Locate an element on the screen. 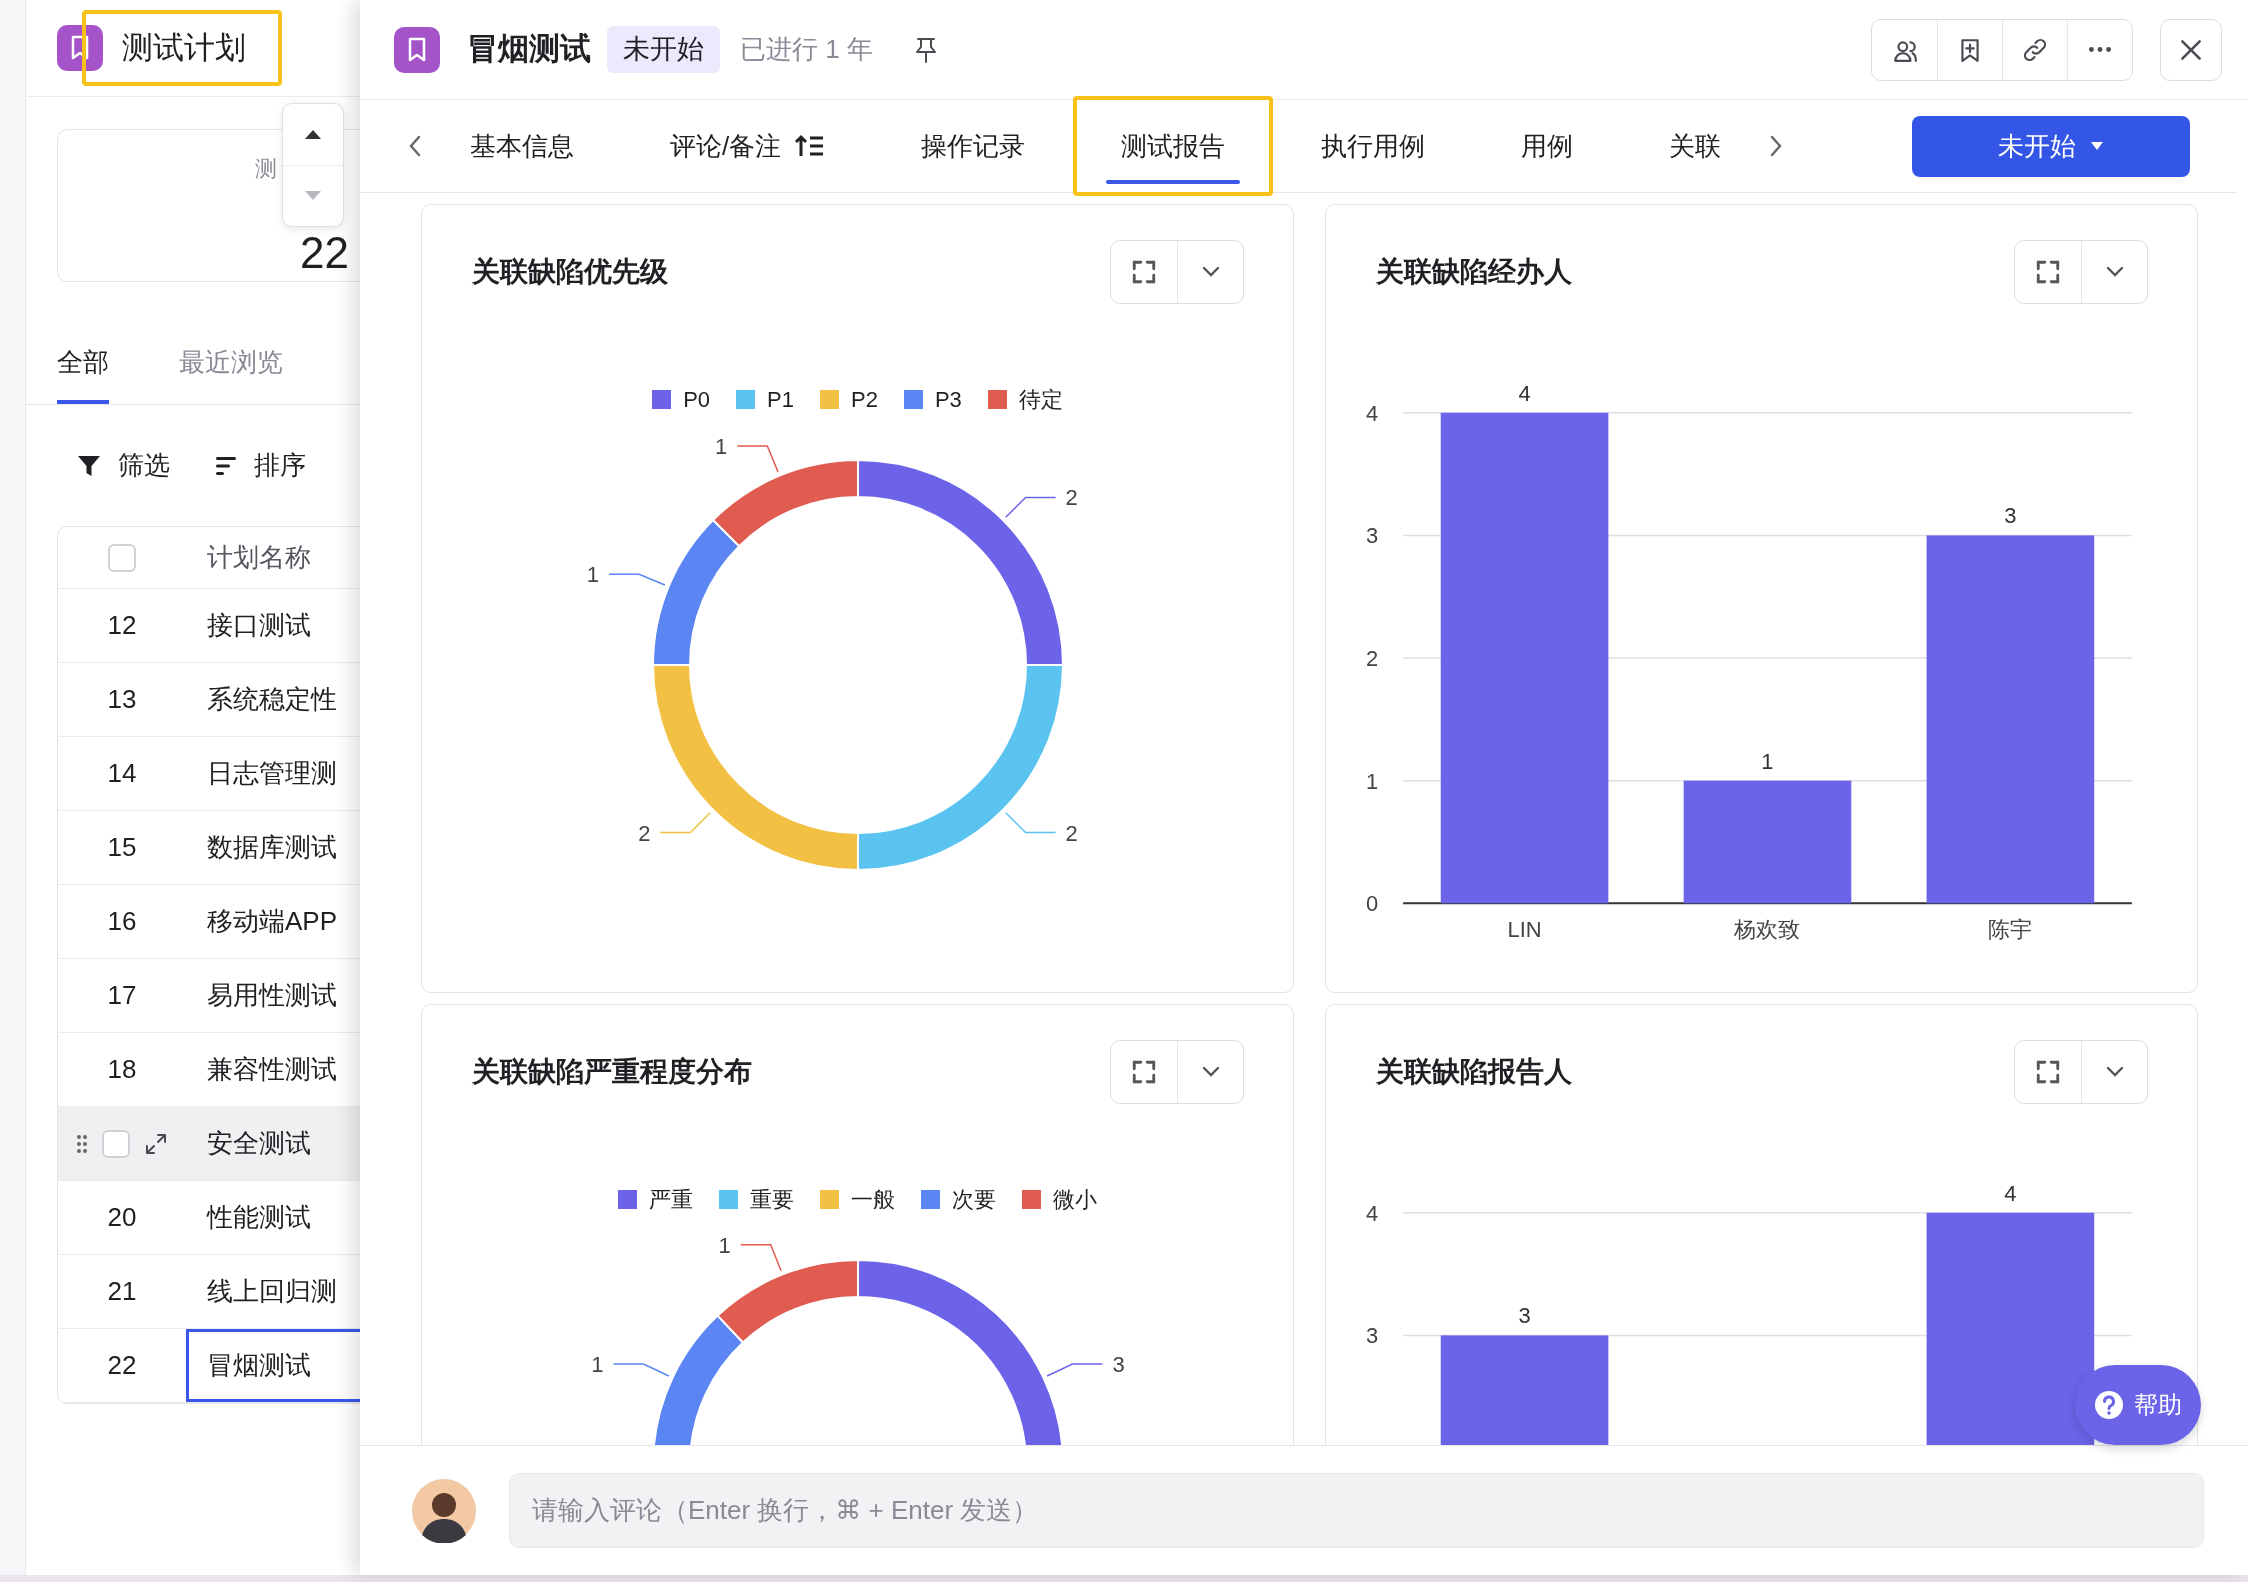  tab: 评论/备注 is located at coordinates (748, 146).